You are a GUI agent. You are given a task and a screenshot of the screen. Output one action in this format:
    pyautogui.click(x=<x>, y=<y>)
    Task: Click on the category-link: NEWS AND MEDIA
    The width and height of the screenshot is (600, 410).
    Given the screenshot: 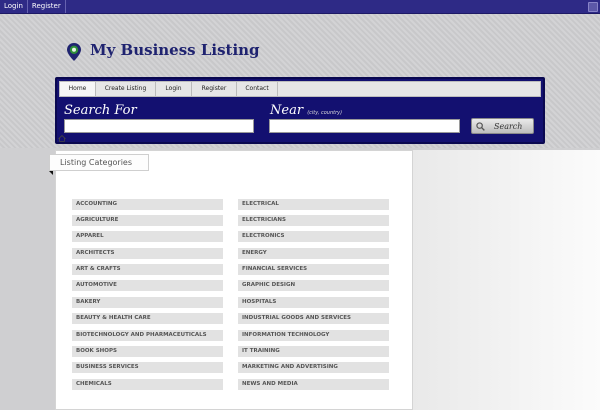 What is the action you would take?
    pyautogui.click(x=313, y=384)
    